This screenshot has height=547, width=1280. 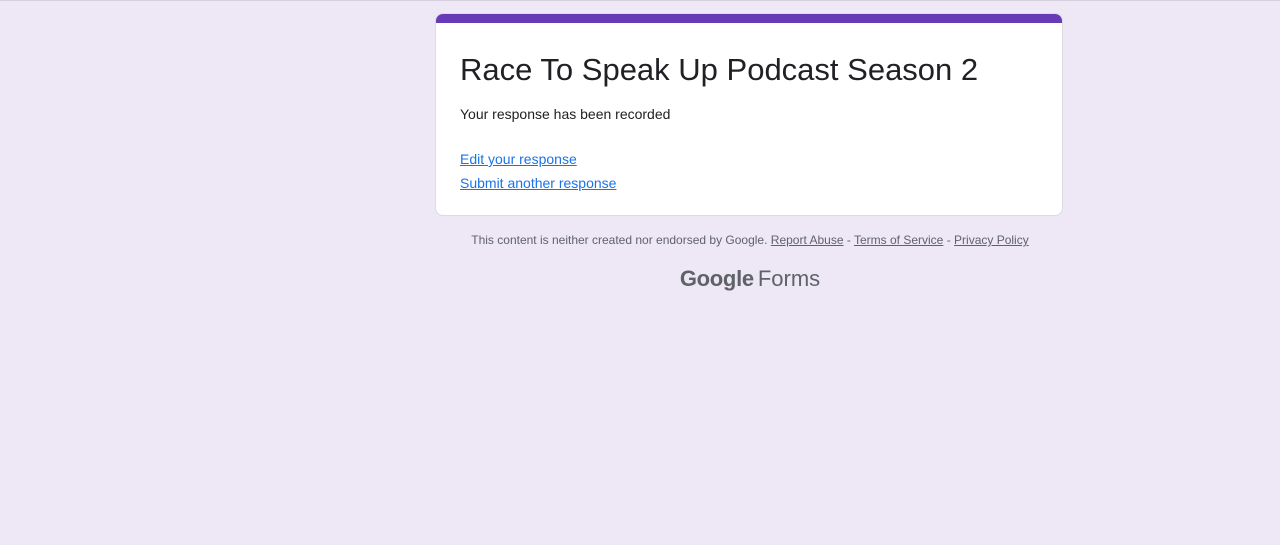 I want to click on confirmation-message: Your response has been recorded, so click(x=565, y=114).